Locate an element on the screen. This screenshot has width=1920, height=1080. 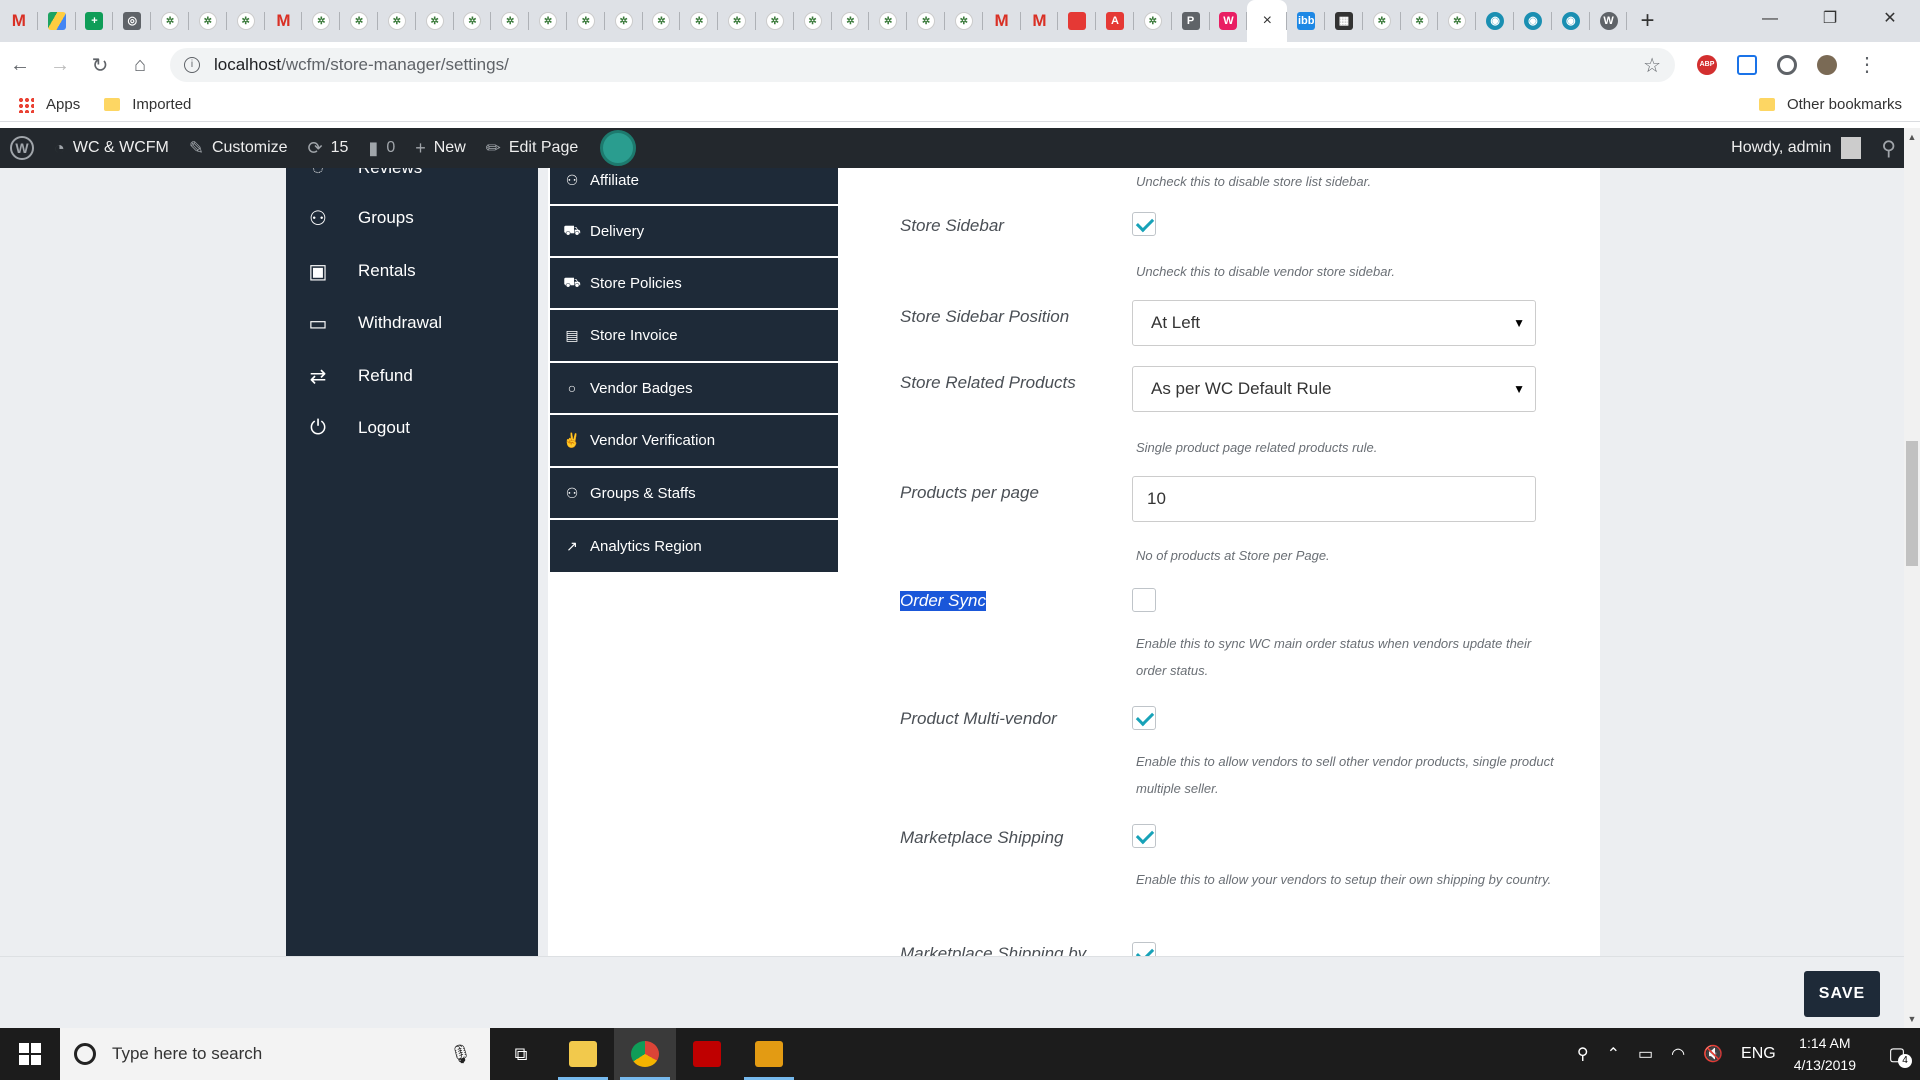
bookmark-imported: Imported is located at coordinates (147, 104).